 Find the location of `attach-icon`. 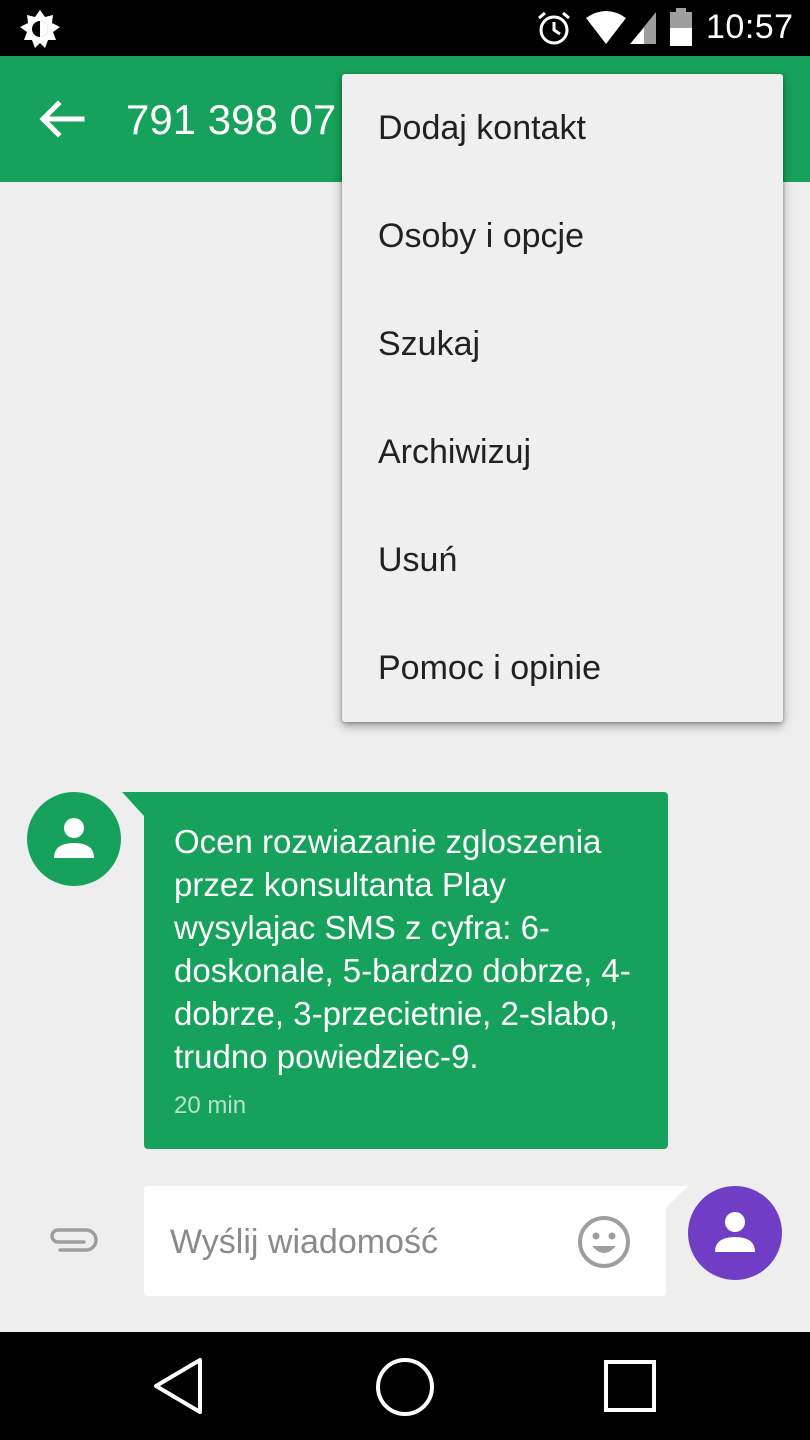

attach-icon is located at coordinates (72, 1240).